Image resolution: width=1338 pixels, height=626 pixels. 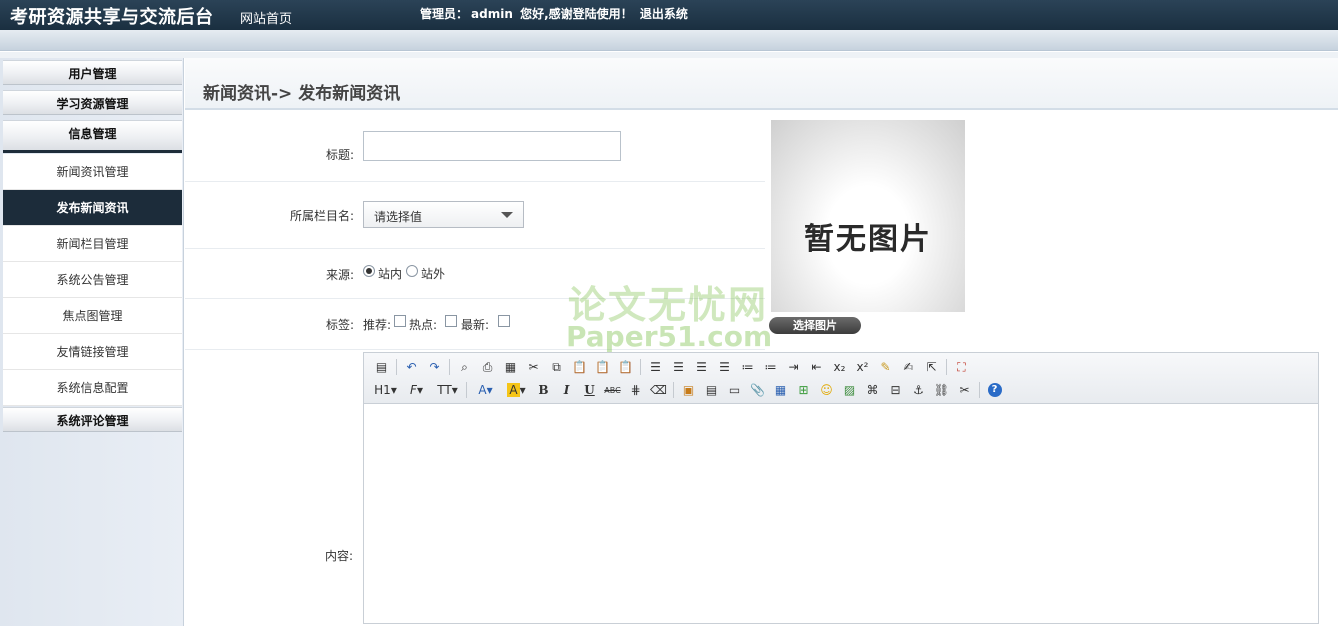 I want to click on sidebar-item-announcements: 系统公告管理, so click(x=92, y=280).